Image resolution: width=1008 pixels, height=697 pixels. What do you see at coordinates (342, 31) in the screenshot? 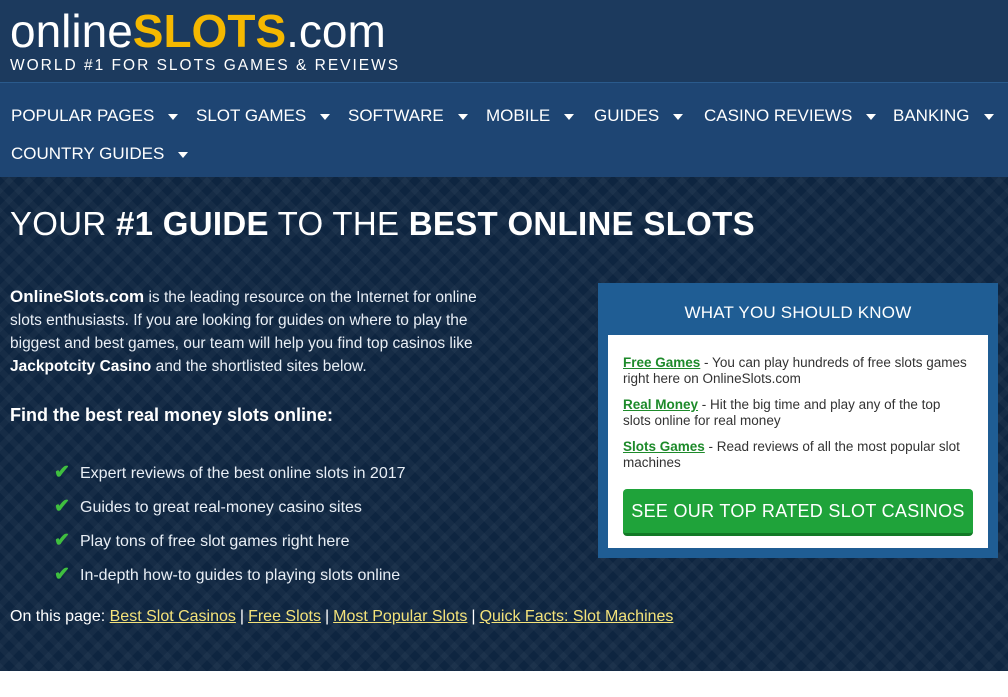
I see `logo-com: com` at bounding box center [342, 31].